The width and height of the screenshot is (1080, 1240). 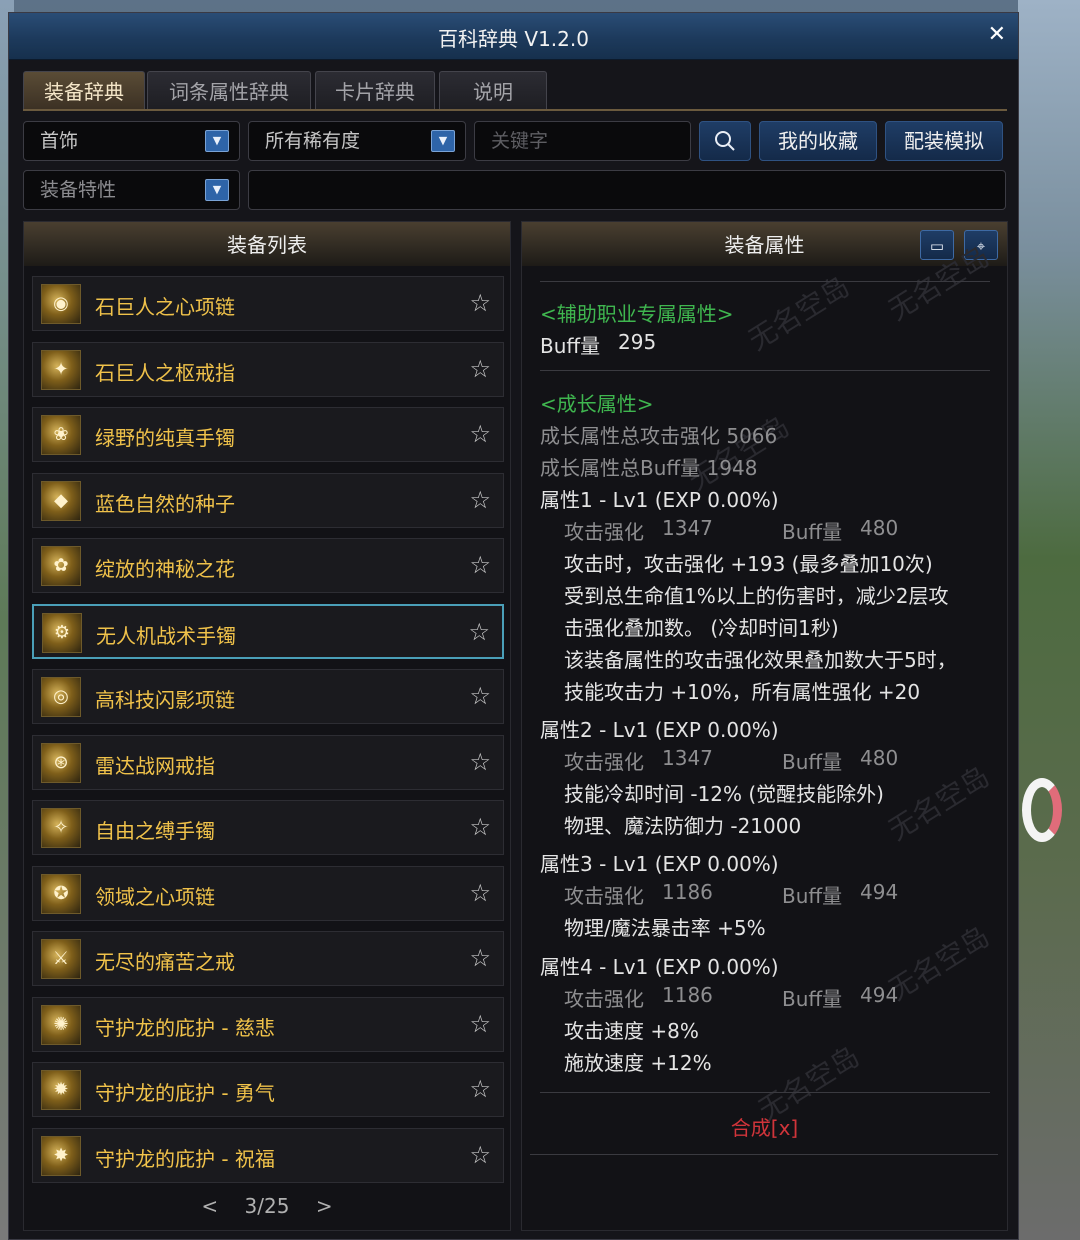 What do you see at coordinates (879, 758) in the screenshot?
I see `attr-2-buff-value: 480` at bounding box center [879, 758].